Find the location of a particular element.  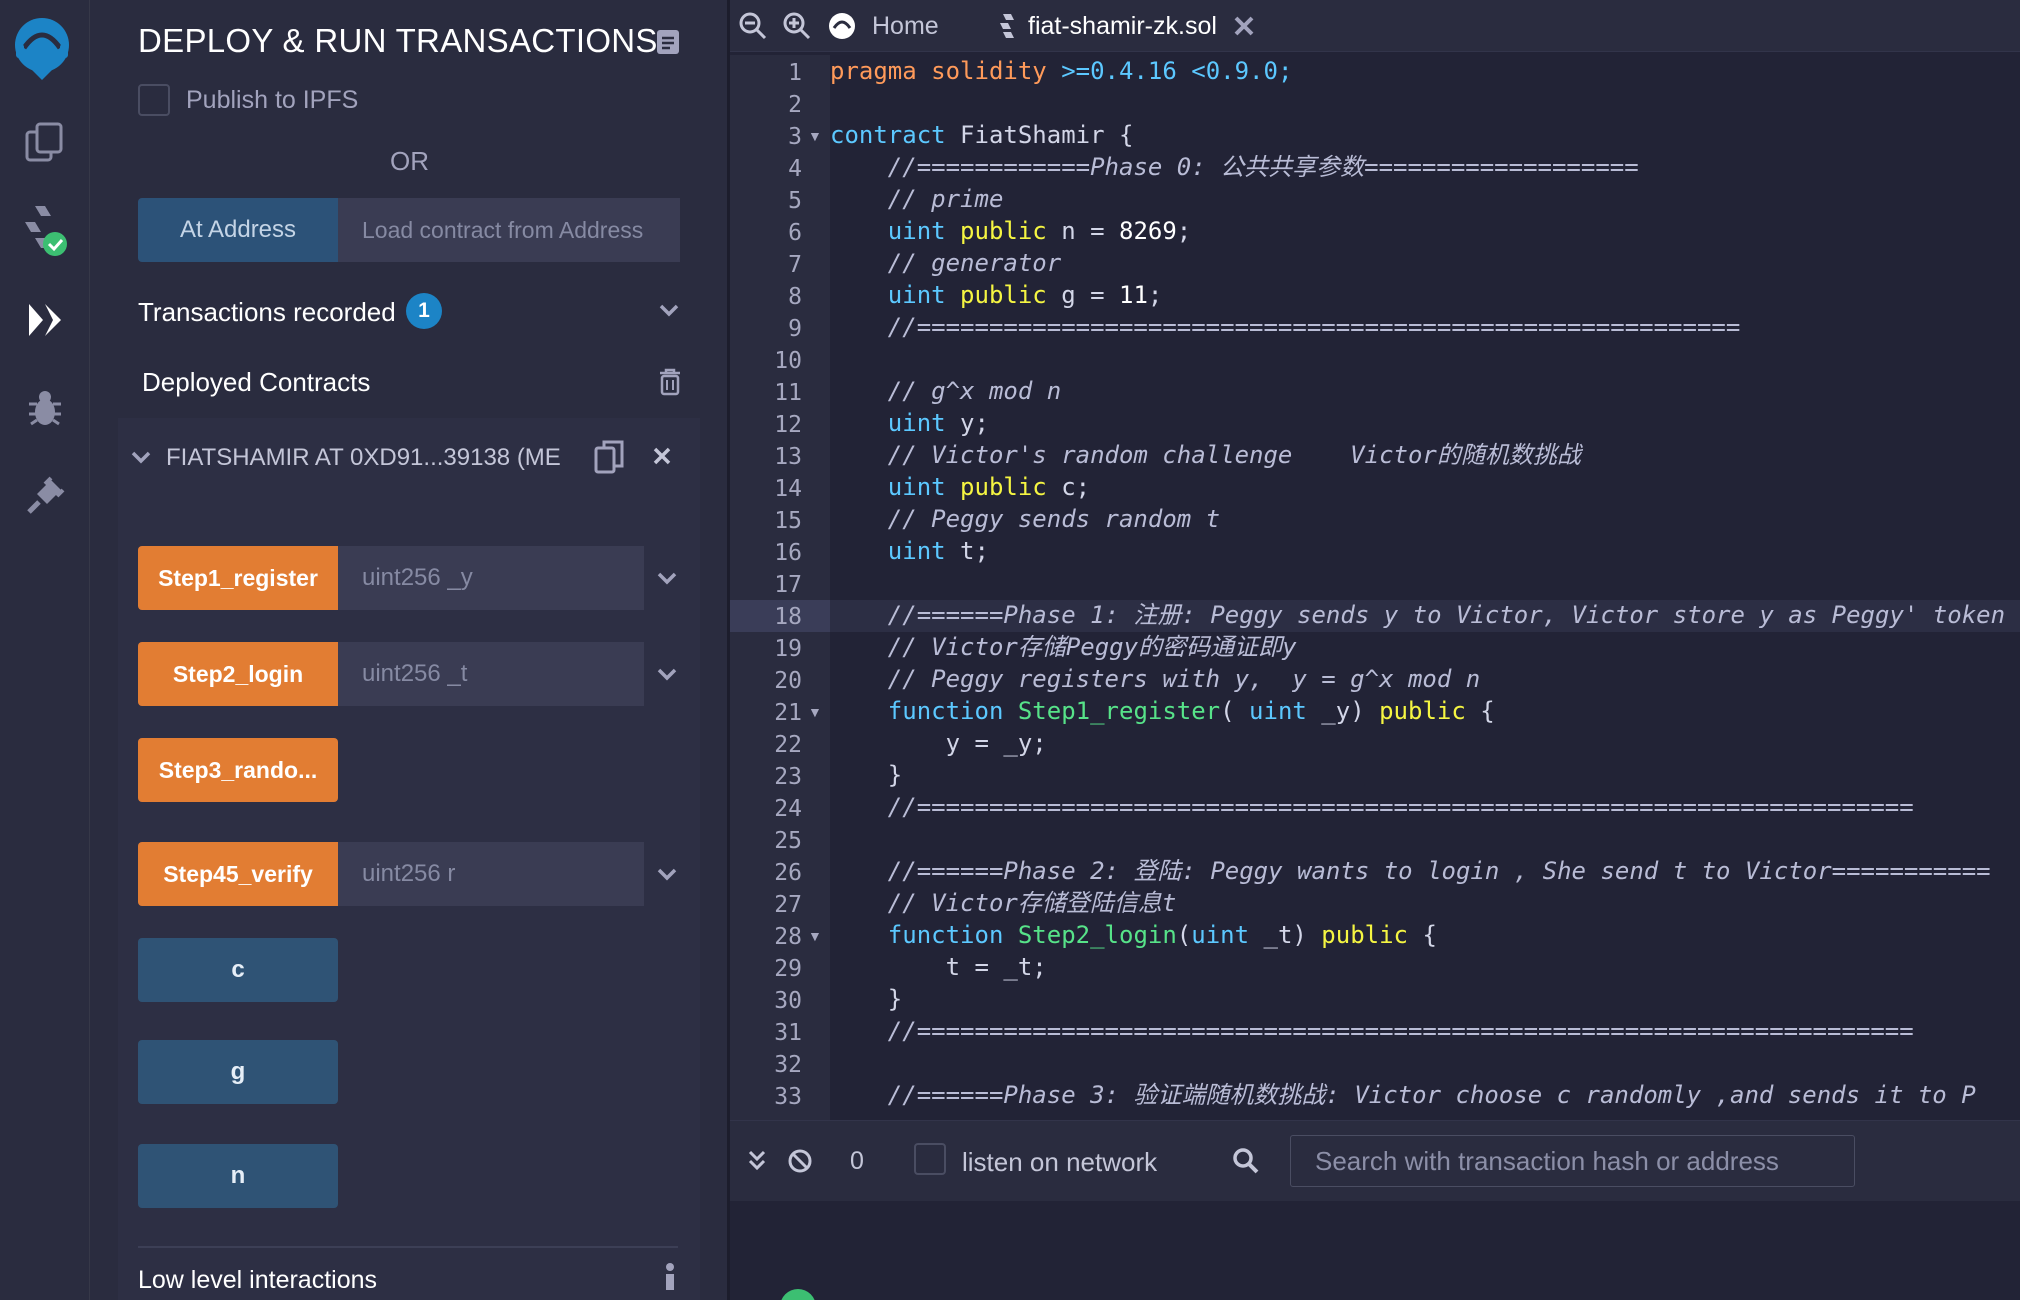

solidity-file-icon is located at coordinates (1007, 26).